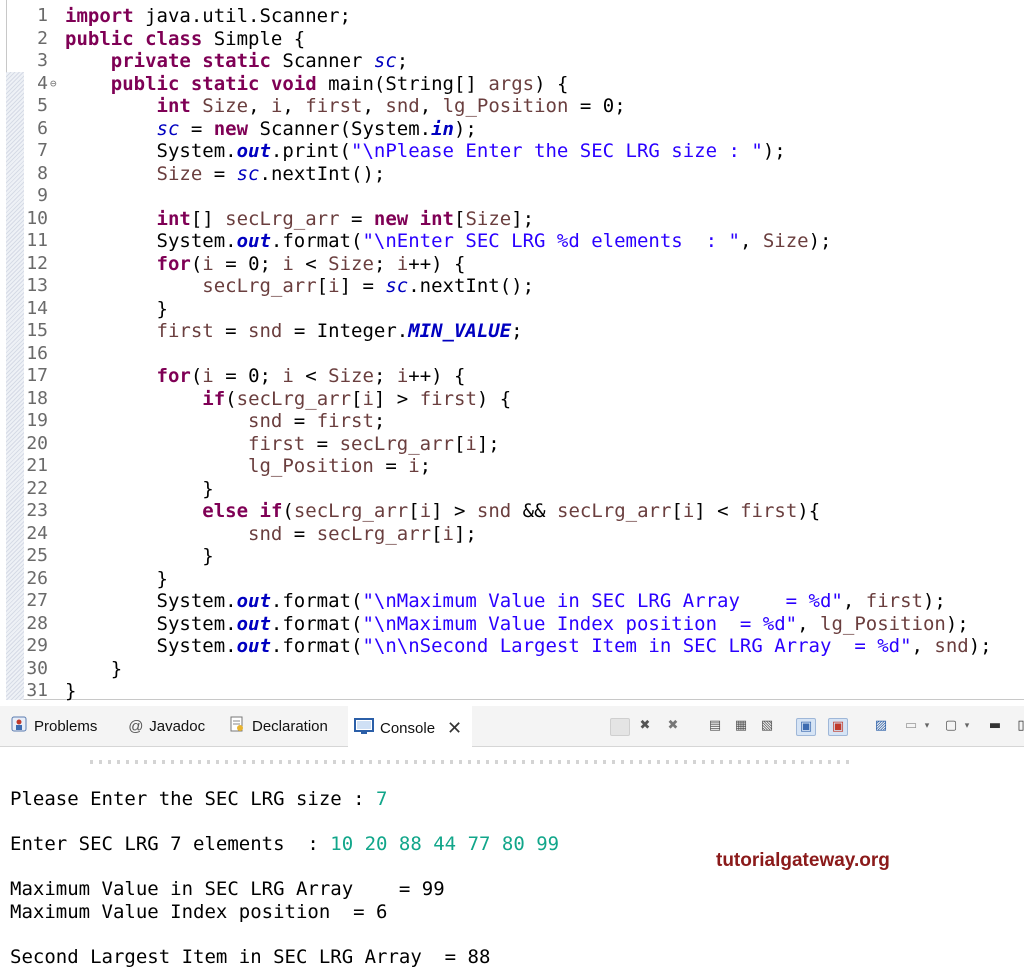  I want to click on show-console-stdout-icon: ▣, so click(806, 727).